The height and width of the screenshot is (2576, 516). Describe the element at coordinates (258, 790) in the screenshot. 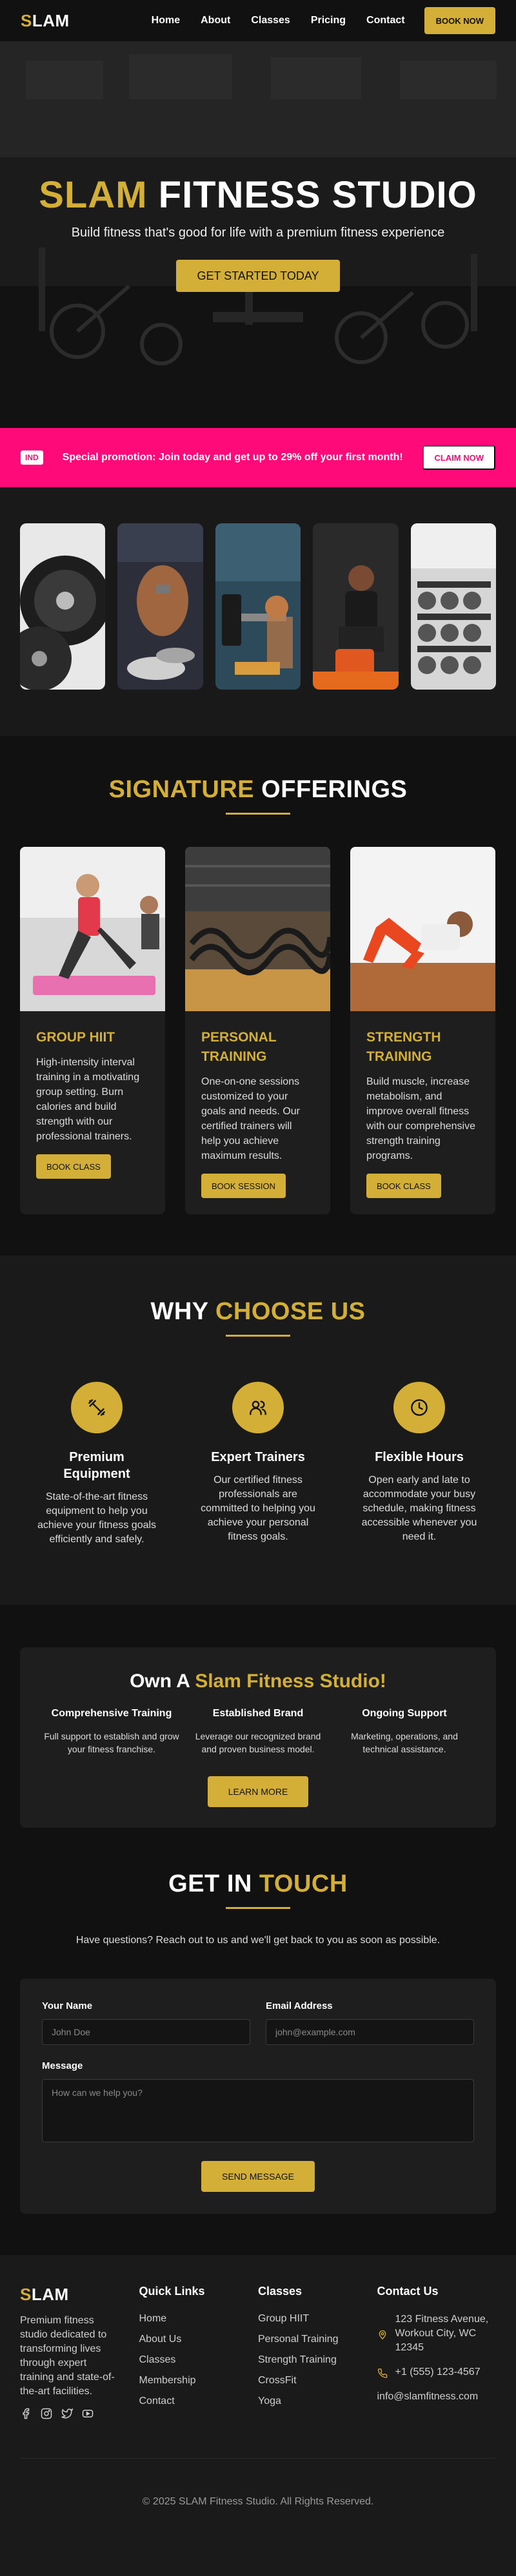

I see `offerings-title: SIGNATURE OFFERINGS` at that location.